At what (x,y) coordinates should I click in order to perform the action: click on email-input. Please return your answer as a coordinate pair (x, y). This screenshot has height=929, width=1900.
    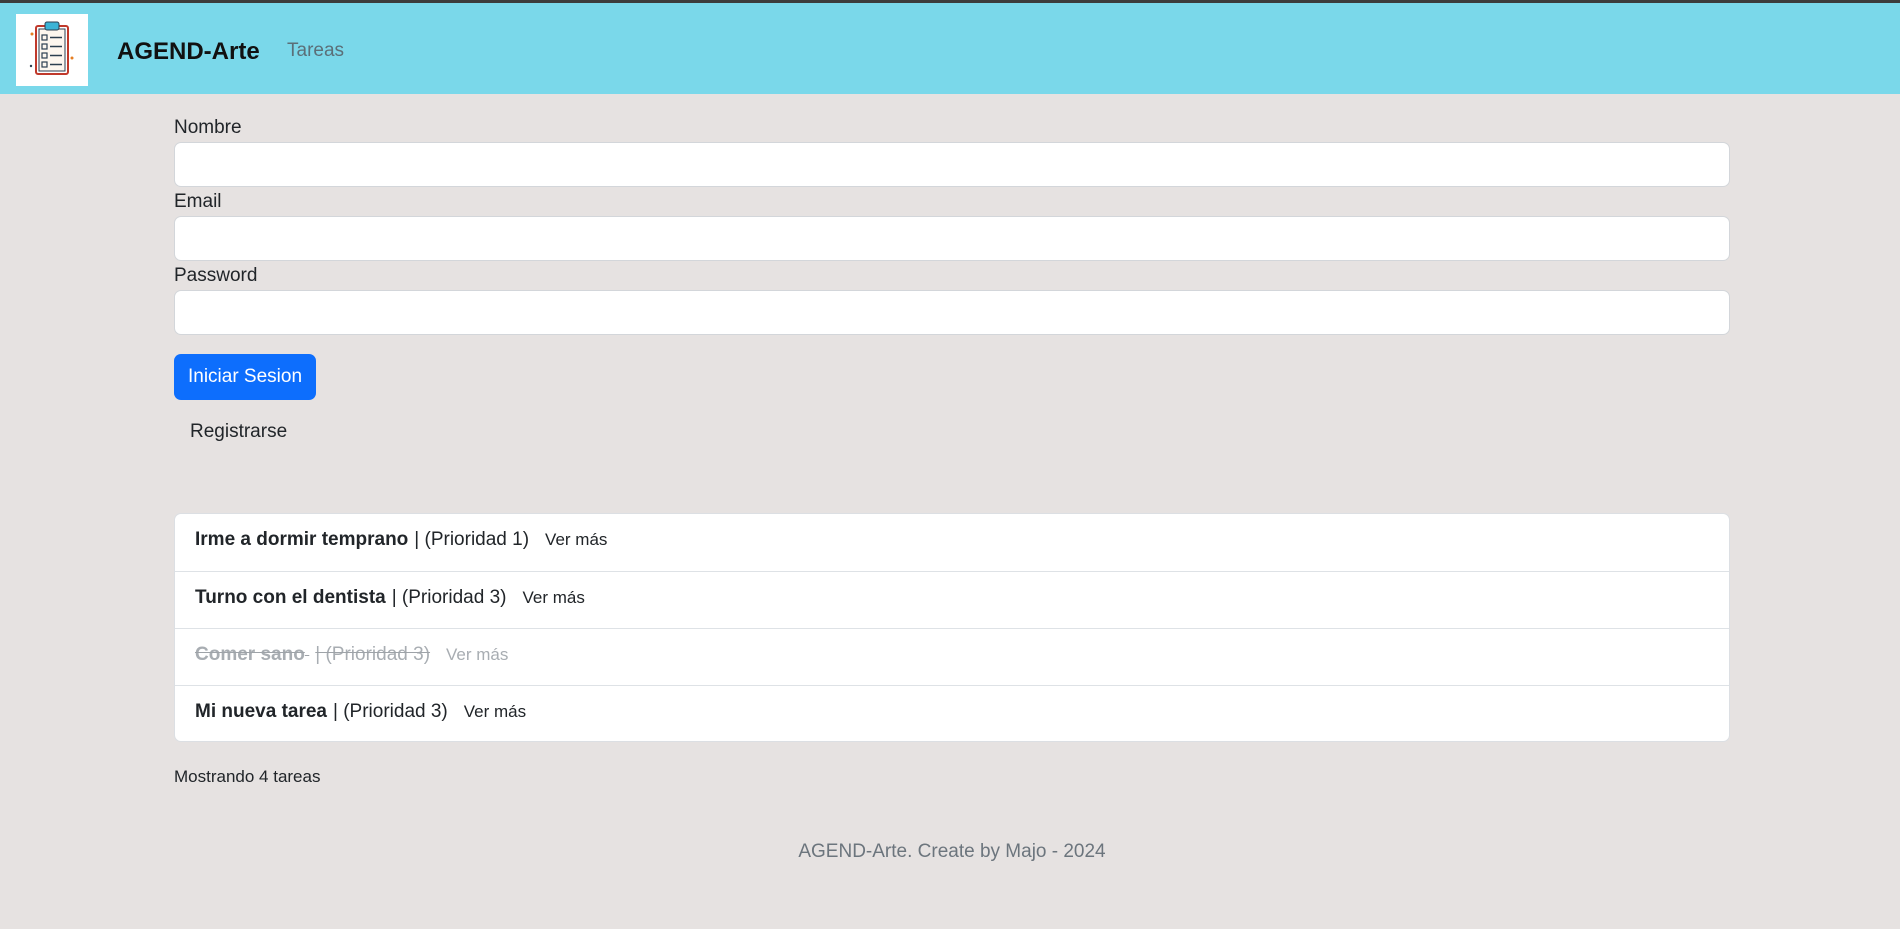
    Looking at the image, I should click on (952, 238).